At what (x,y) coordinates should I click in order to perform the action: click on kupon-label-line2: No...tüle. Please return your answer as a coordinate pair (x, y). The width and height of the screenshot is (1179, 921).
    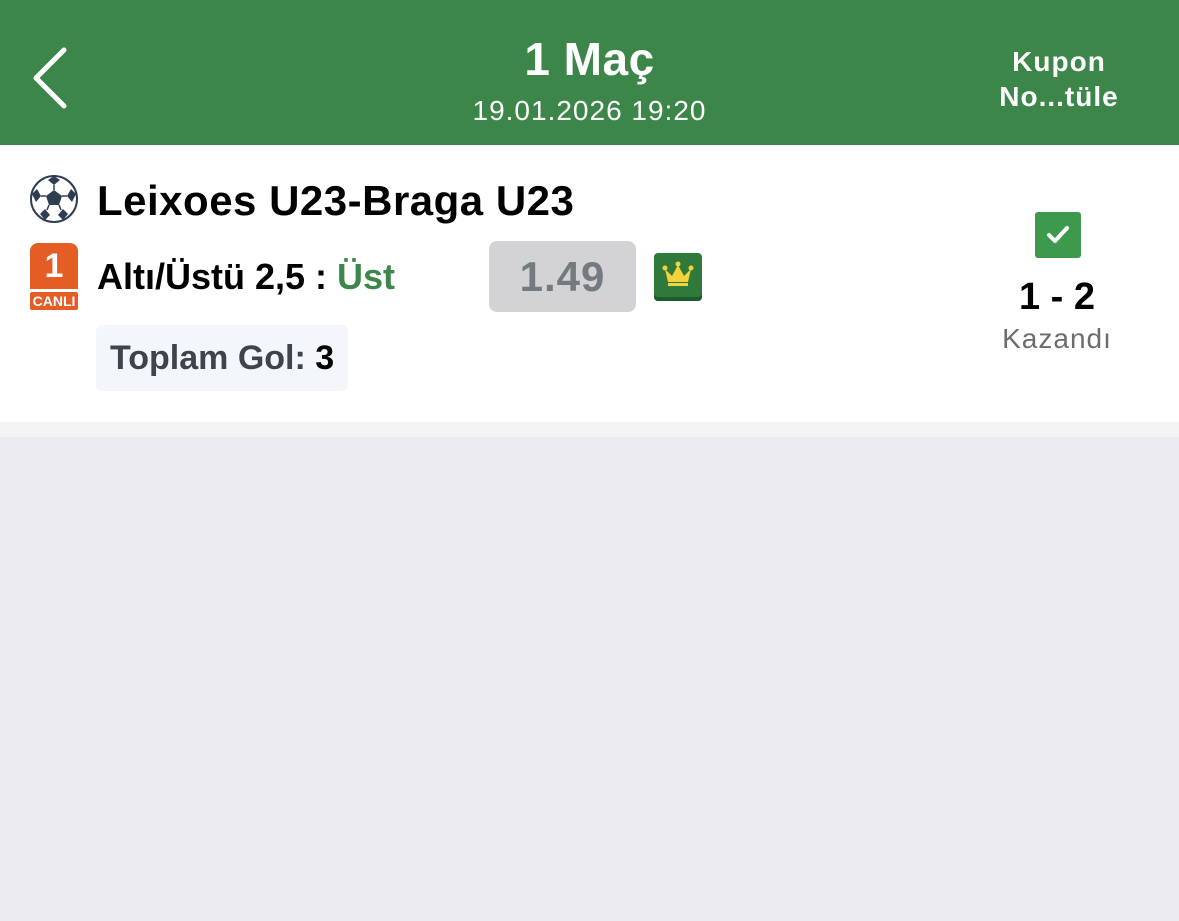
    Looking at the image, I should click on (1059, 96).